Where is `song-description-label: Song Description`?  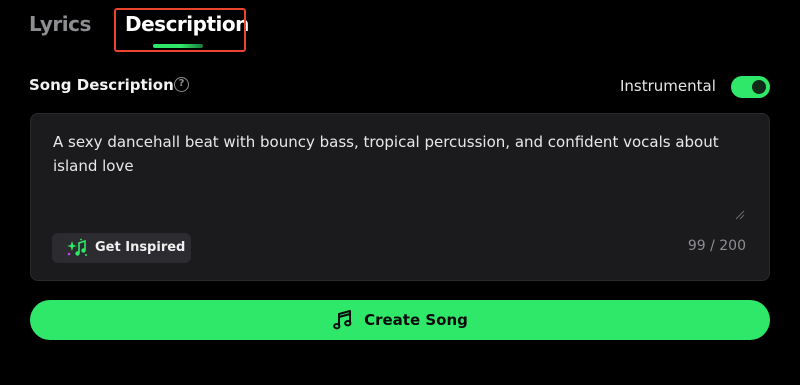
song-description-label: Song Description is located at coordinates (101, 85).